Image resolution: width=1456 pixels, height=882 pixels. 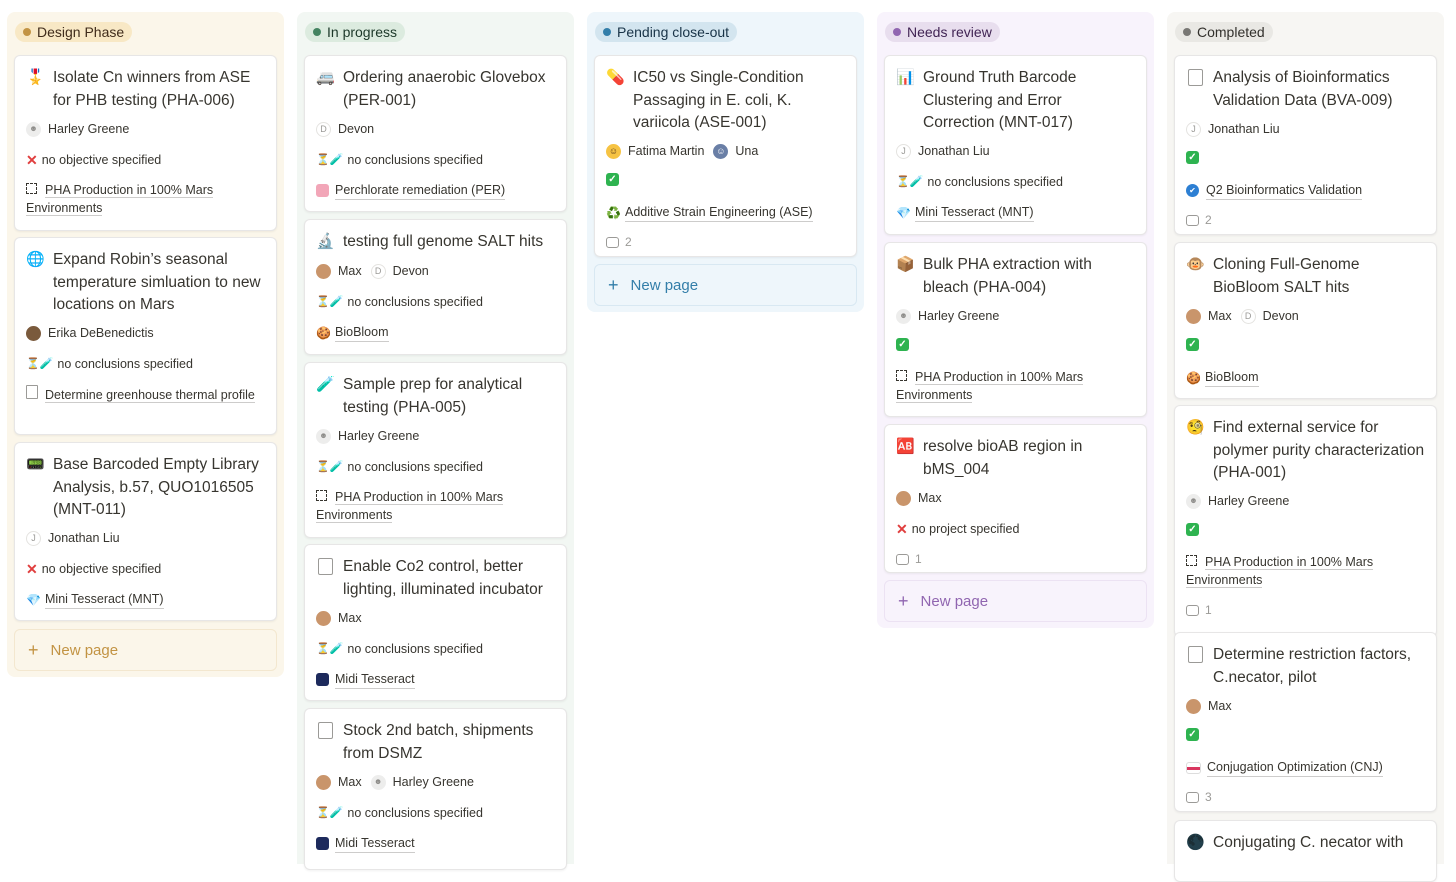 I want to click on status-pill-pending-close-out: Pending close-out, so click(x=666, y=32).